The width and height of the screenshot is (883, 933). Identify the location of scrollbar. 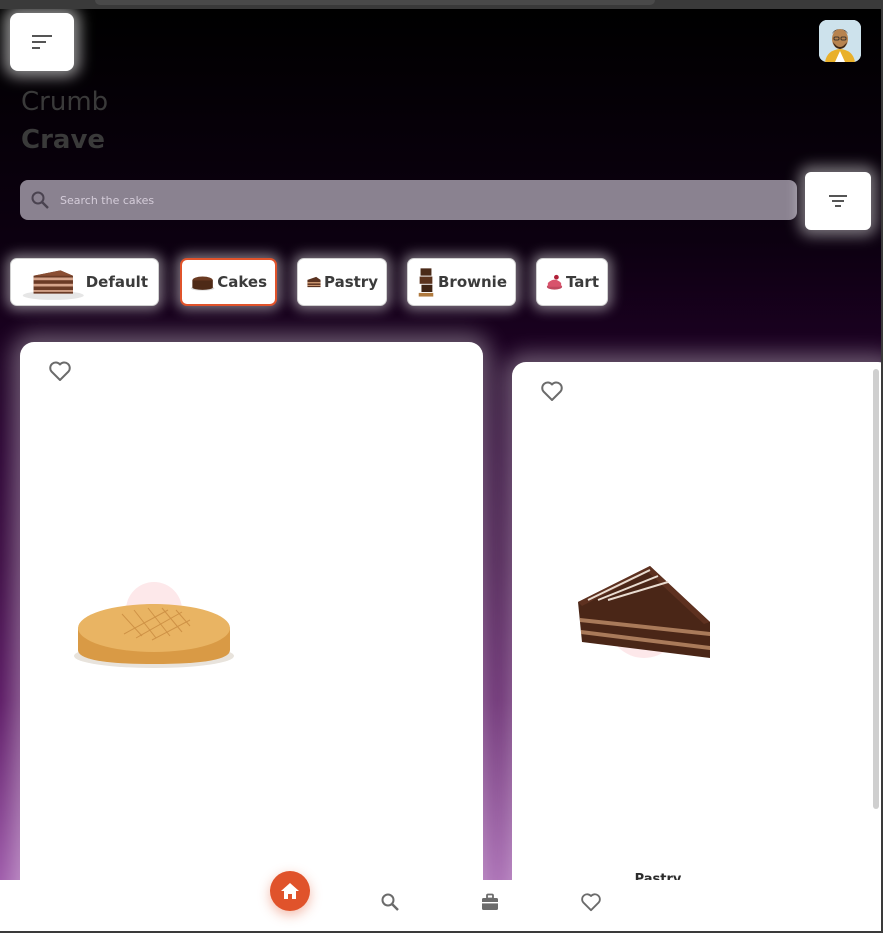
(876, 589).